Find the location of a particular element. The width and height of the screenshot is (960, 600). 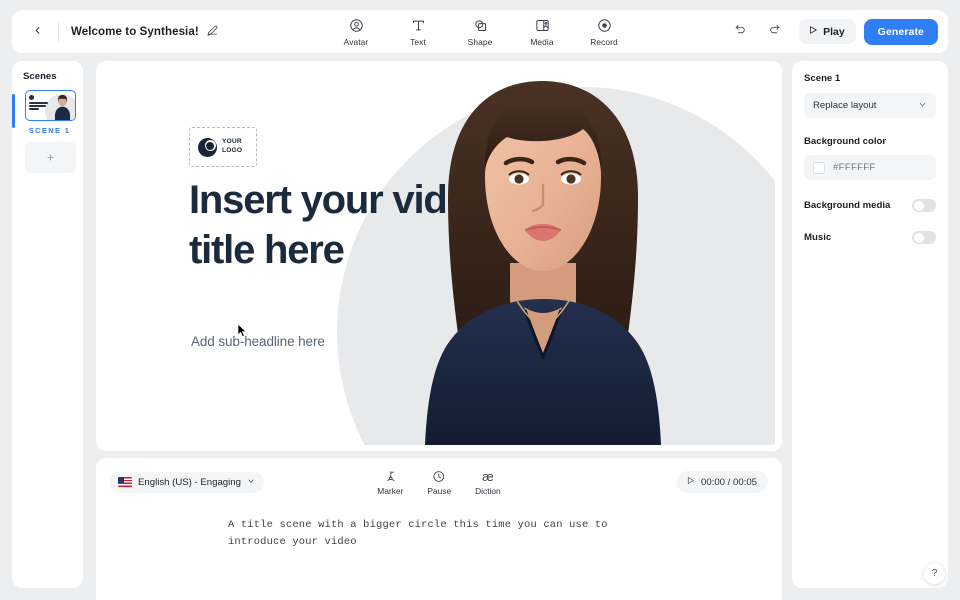

generate-button: Generate is located at coordinates (900, 31).